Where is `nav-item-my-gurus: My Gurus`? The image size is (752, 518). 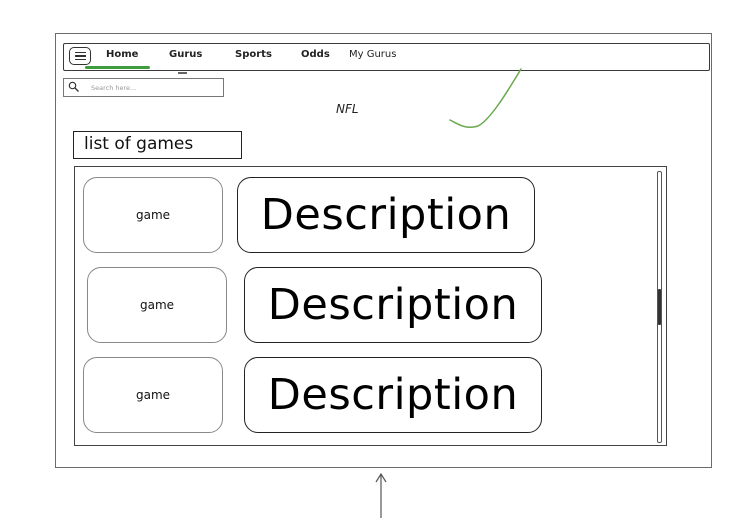
nav-item-my-gurus: My Gurus is located at coordinates (372, 54).